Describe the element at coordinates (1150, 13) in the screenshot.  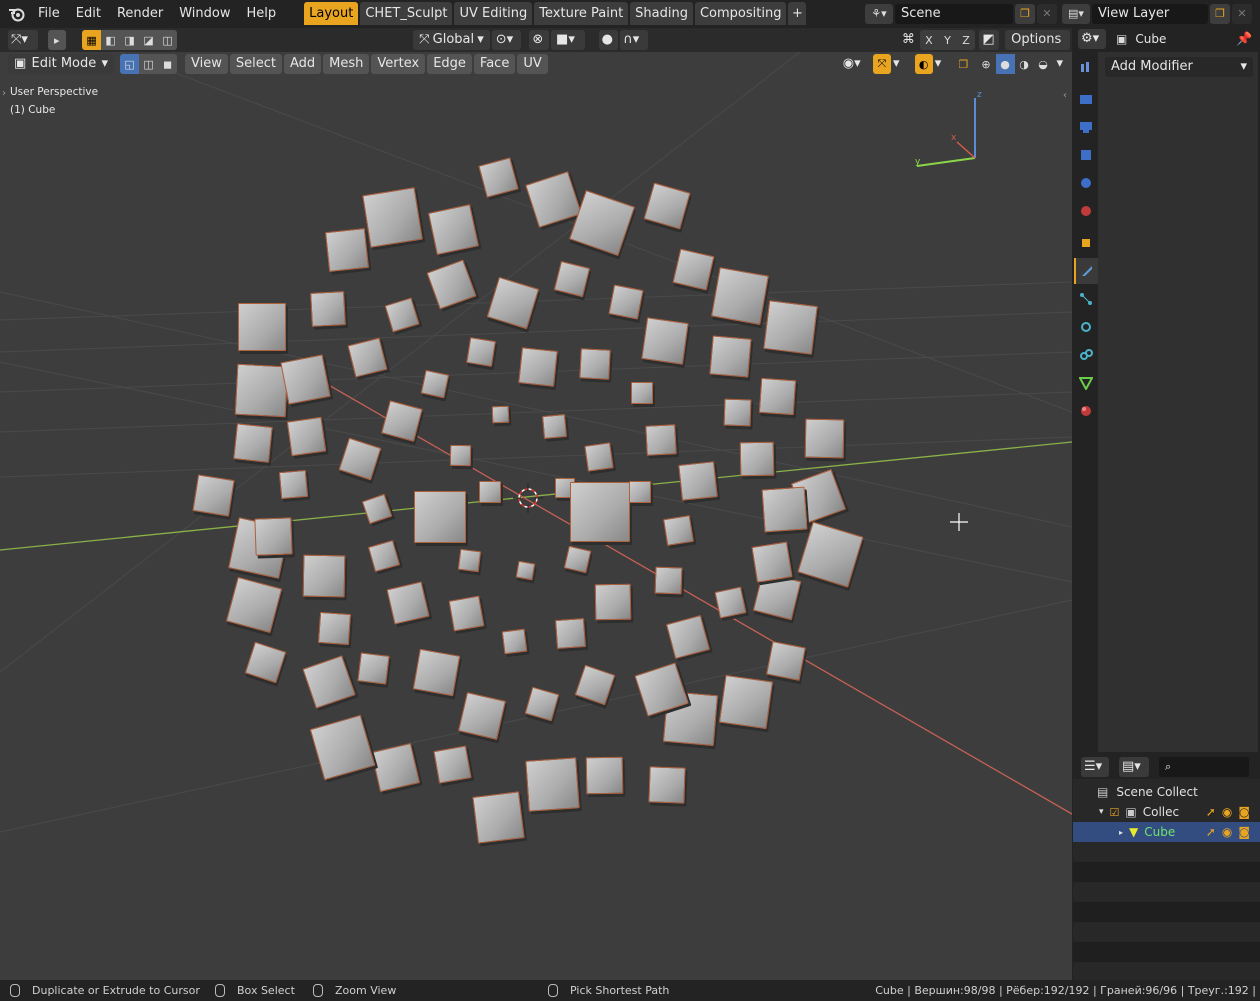
I see `view-layer-field: View Layer` at that location.